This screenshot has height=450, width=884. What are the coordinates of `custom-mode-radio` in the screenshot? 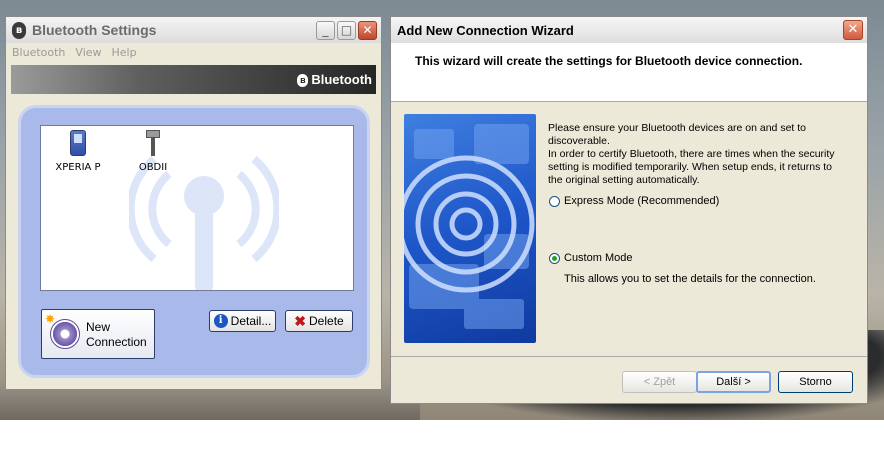 It's located at (554, 258).